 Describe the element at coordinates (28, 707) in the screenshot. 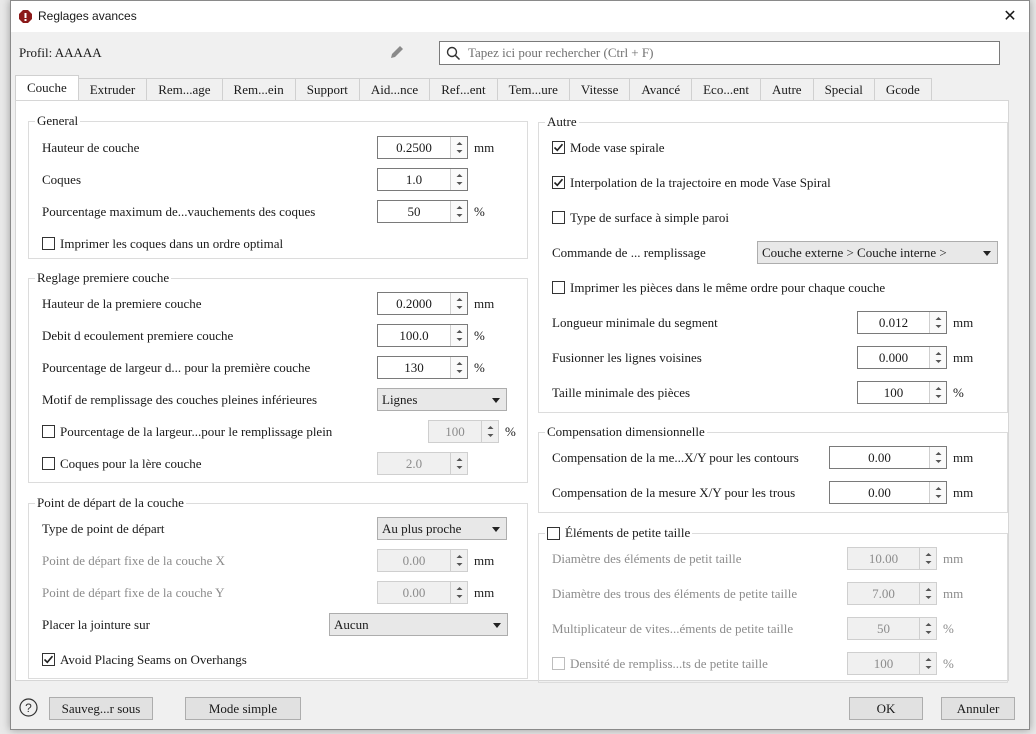

I see `help-icon: ?` at that location.